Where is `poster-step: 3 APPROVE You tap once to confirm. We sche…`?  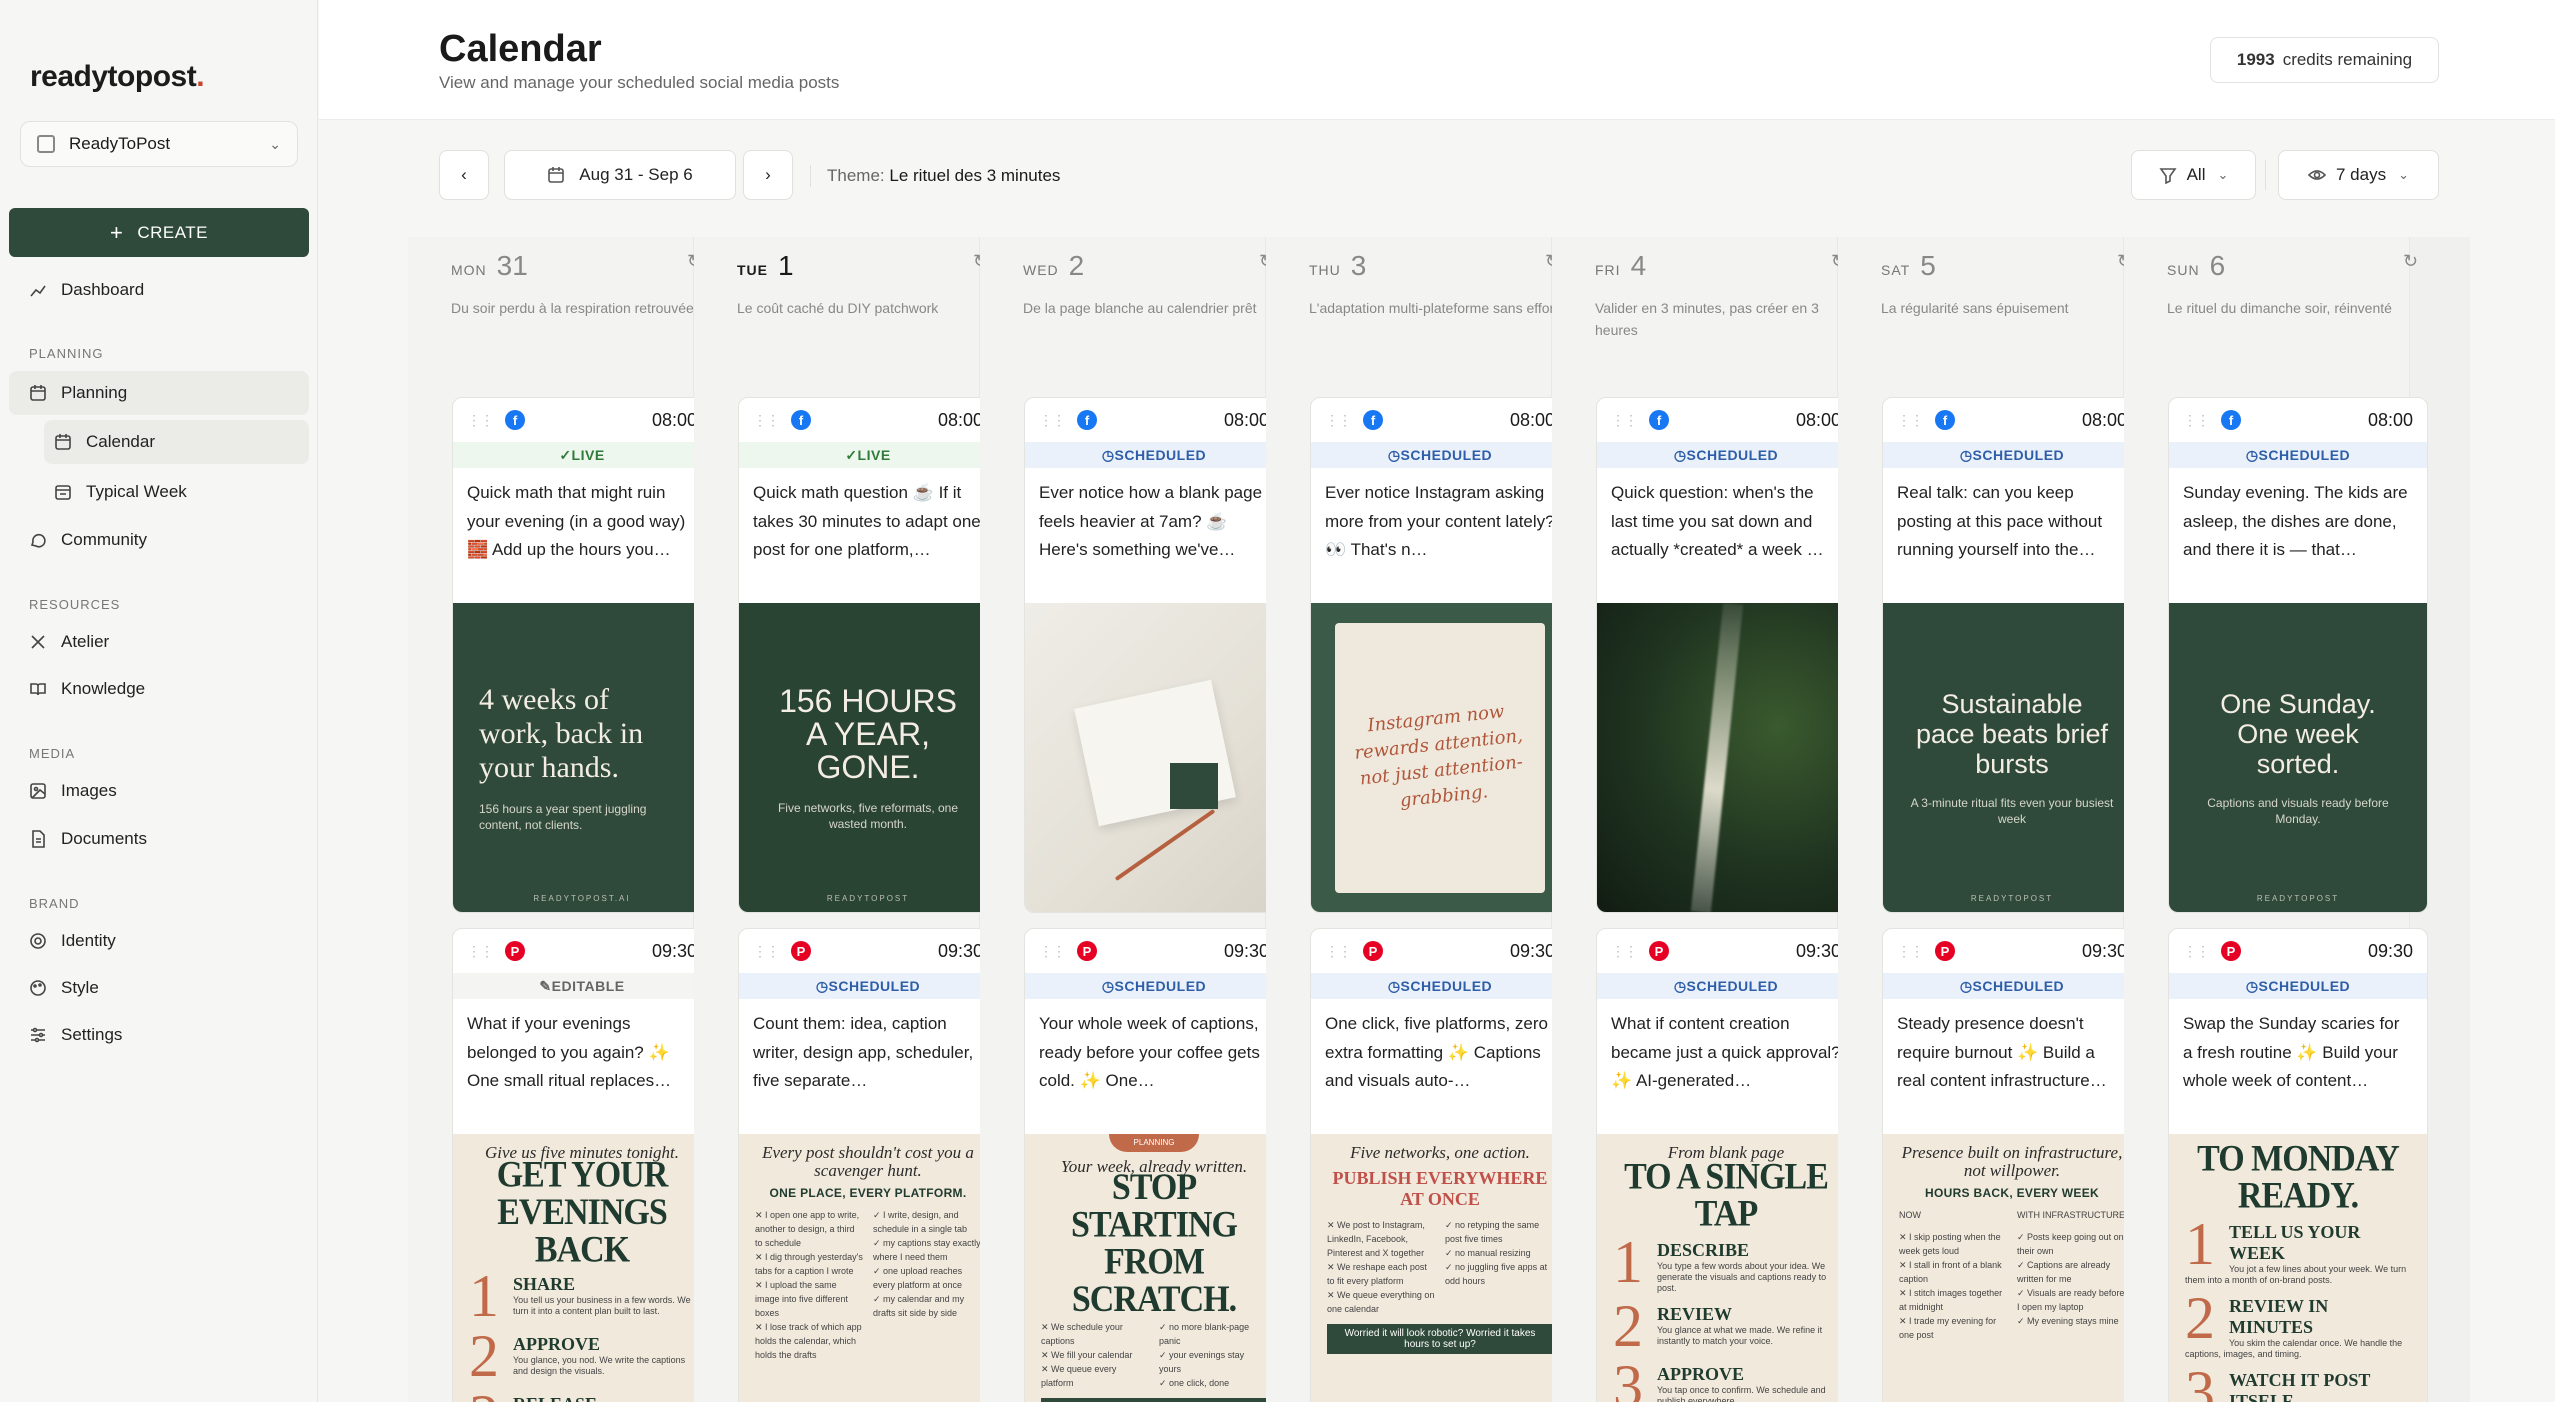 poster-step: 3 APPROVE You tap once to confirm. We sche… is located at coordinates (1726, 1380).